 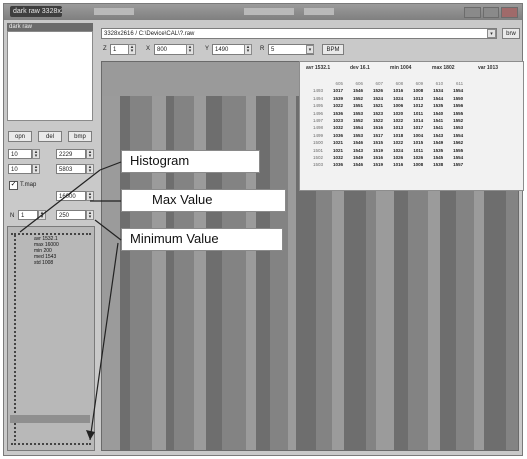 What do you see at coordinates (110, 166) in the screenshot?
I see `histogram-arrow` at bounding box center [110, 166].